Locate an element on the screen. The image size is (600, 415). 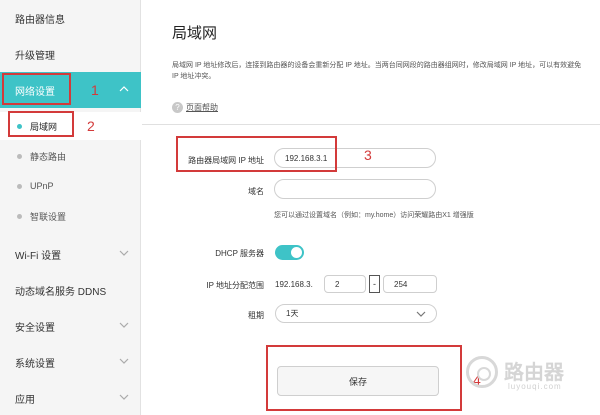
sidebar-item-label: 应用 is located at coordinates (25, 400).